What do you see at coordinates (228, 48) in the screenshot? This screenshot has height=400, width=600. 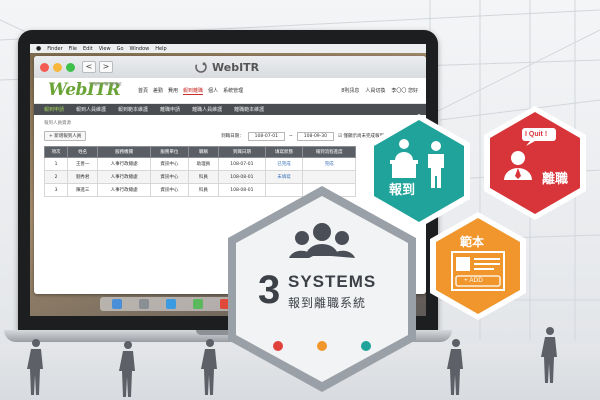 I see `mac-menubar: ● Finder File Edit View Go Window Help` at bounding box center [228, 48].